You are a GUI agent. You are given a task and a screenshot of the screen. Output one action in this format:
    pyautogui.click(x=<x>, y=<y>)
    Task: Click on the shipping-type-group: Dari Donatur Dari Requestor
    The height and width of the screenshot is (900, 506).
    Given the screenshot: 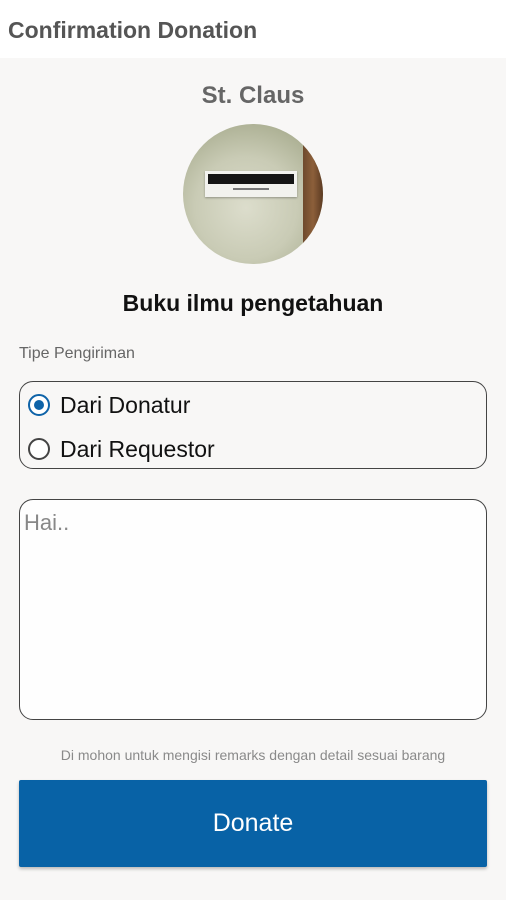 What is the action you would take?
    pyautogui.click(x=253, y=425)
    